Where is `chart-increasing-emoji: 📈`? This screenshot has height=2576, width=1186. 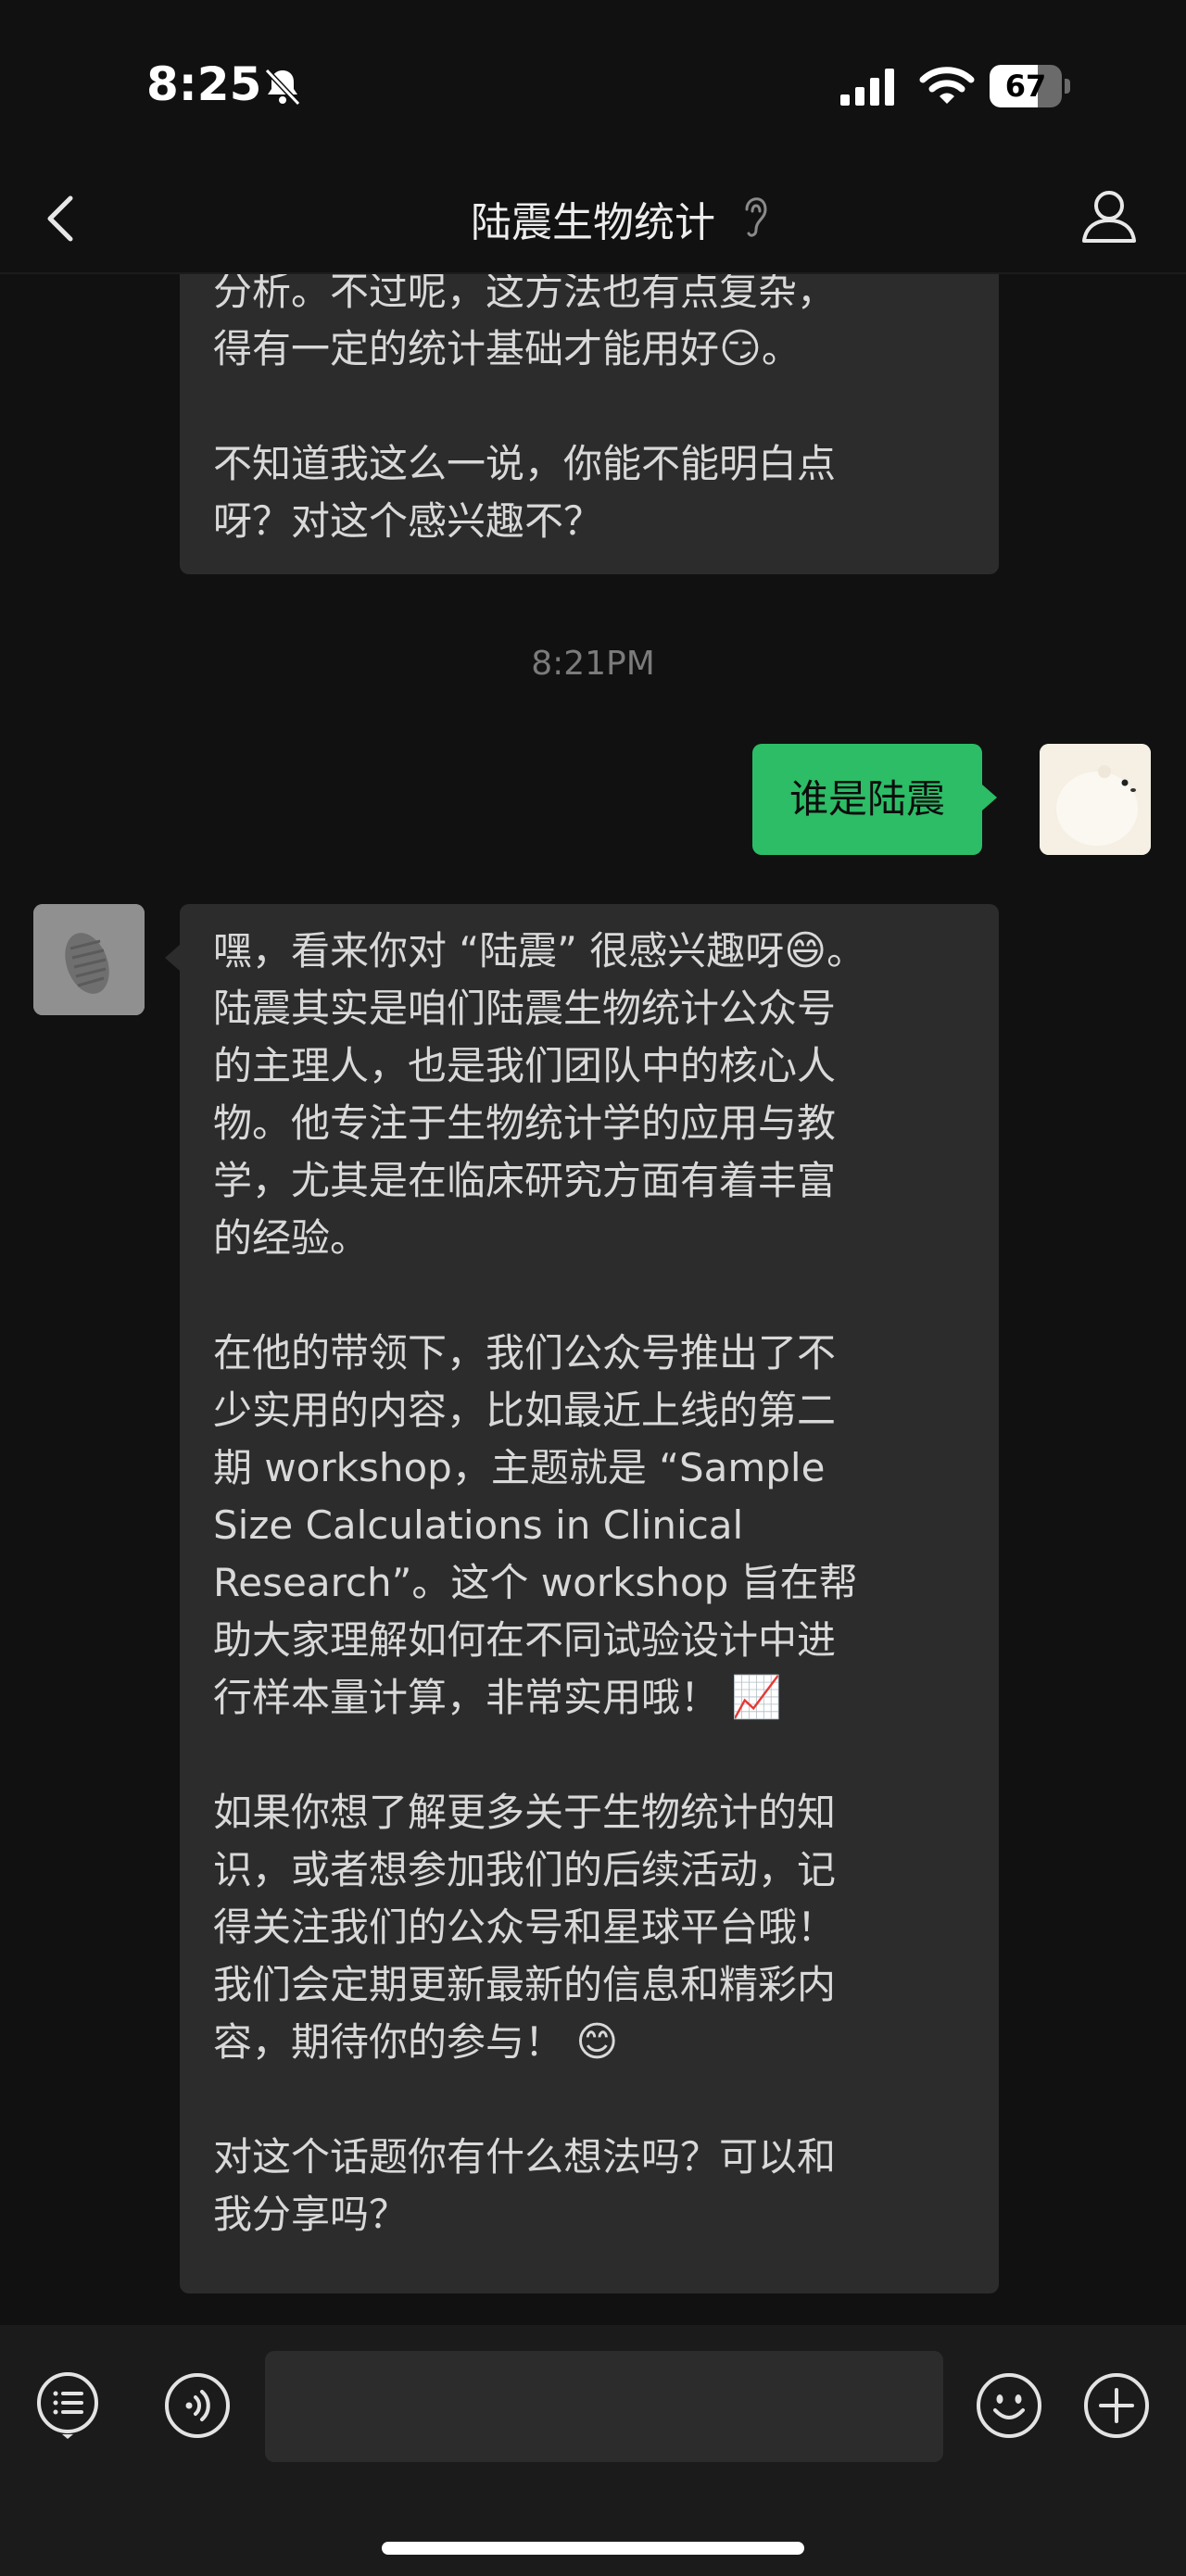
chart-increasing-emoji: 📈 is located at coordinates (757, 1697).